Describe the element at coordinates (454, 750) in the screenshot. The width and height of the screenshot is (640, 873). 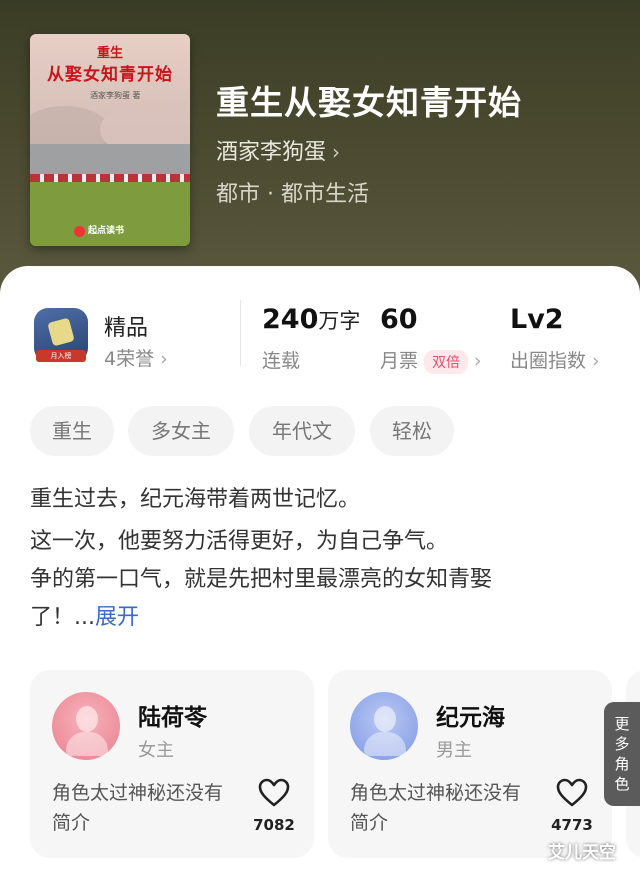
I see `role-type: 男主` at that location.